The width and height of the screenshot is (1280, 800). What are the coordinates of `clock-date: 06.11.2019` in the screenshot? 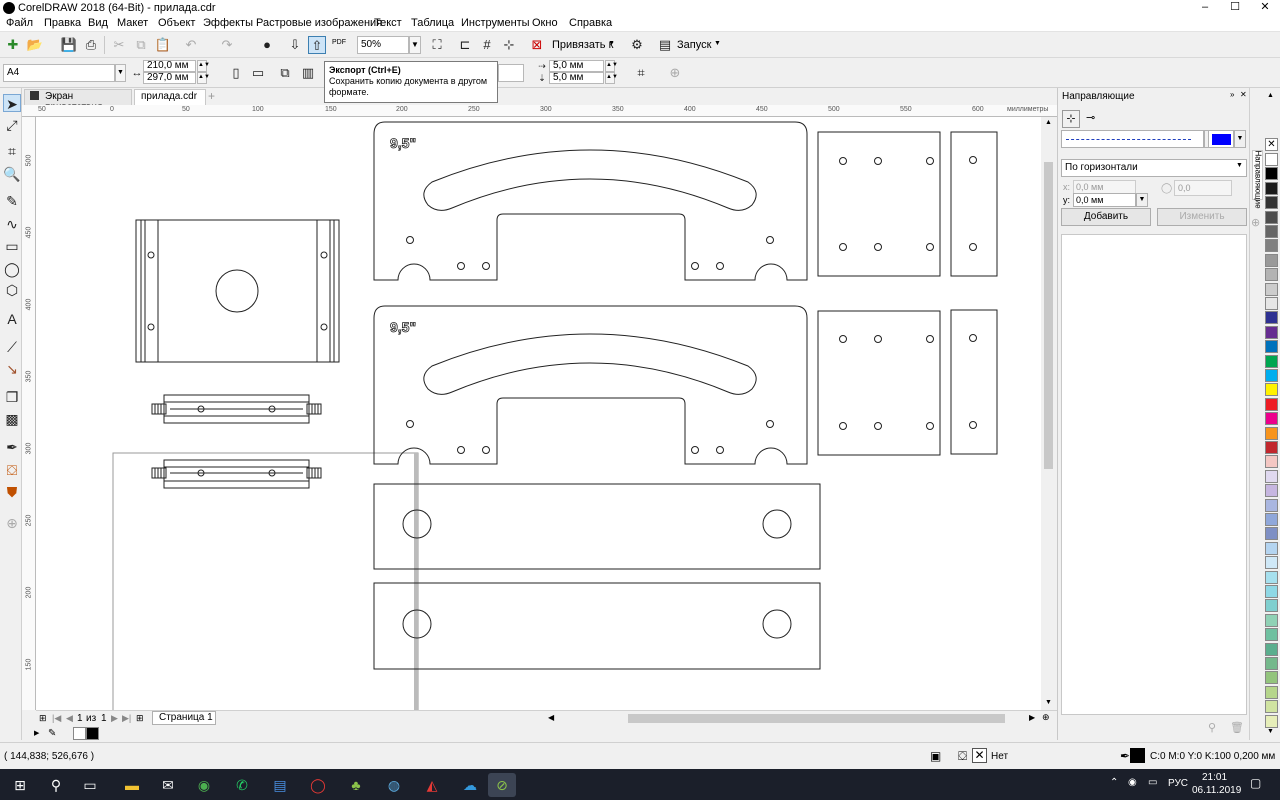 It's located at (1216, 790).